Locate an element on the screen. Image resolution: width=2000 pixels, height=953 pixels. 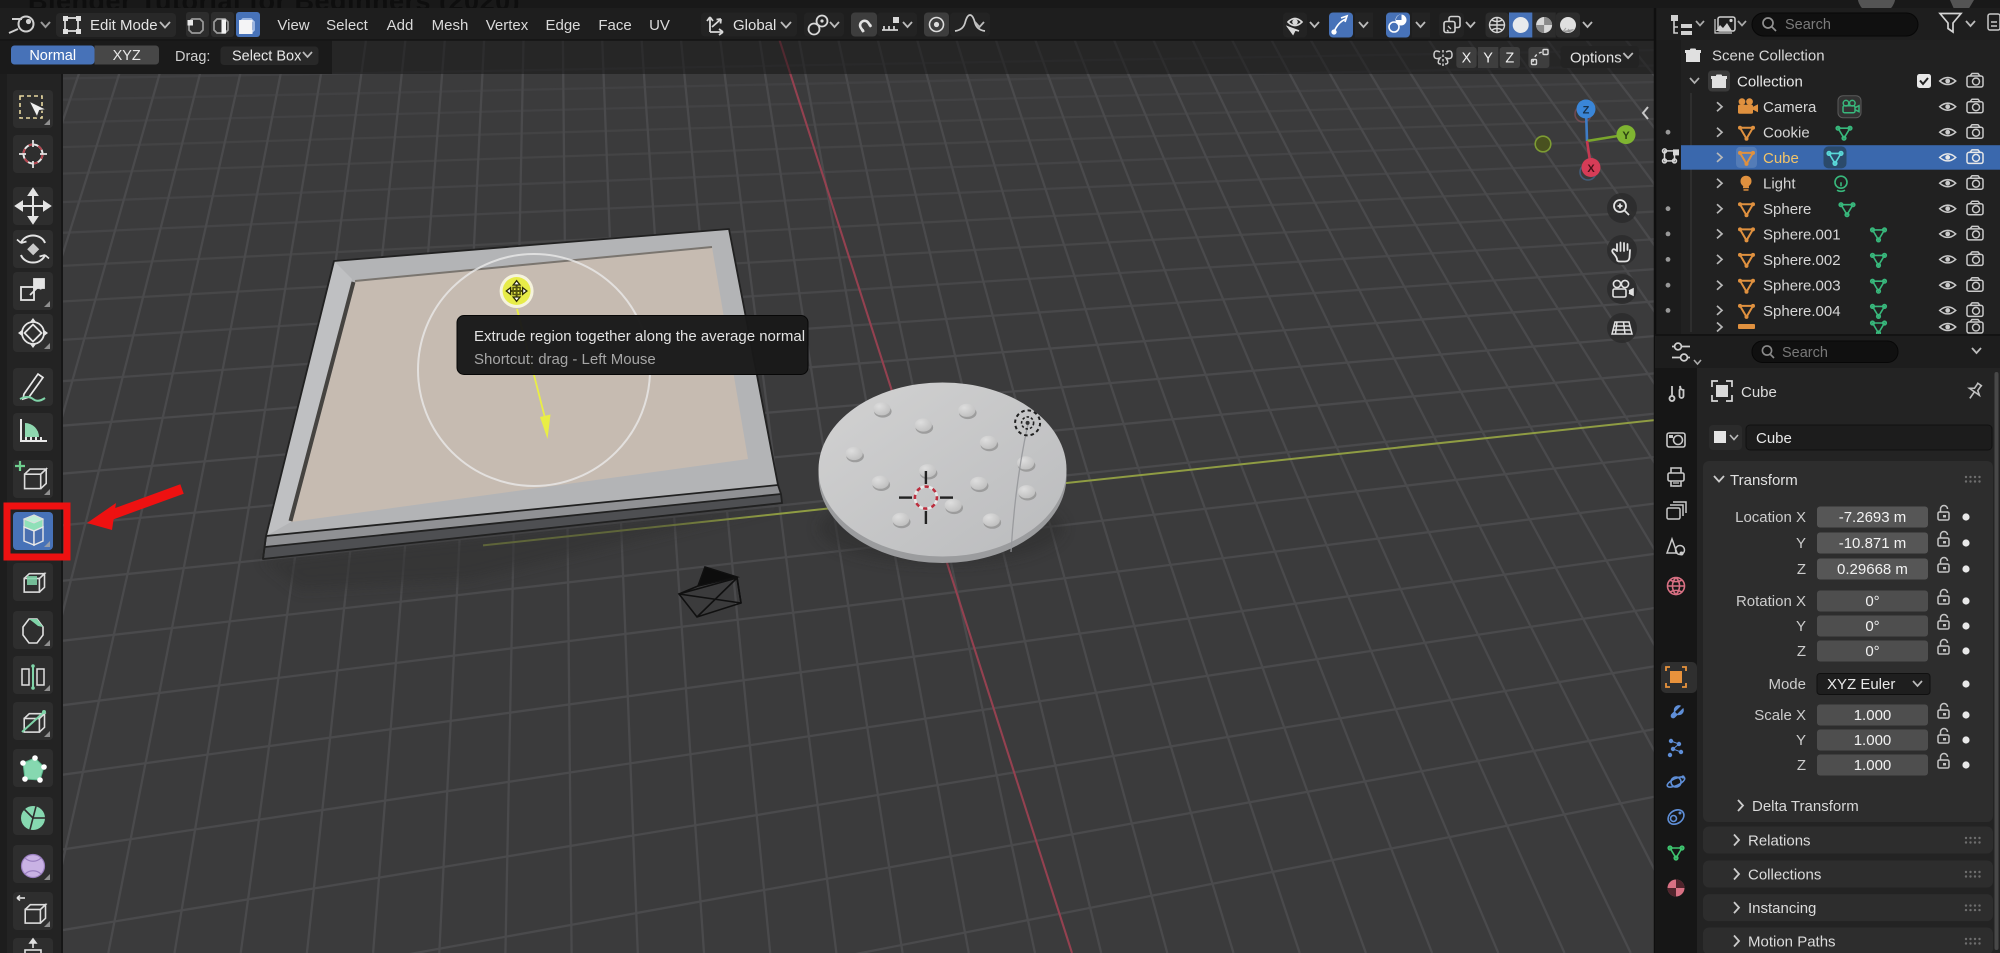
svg-text: Vertex is located at coordinates (507, 25).